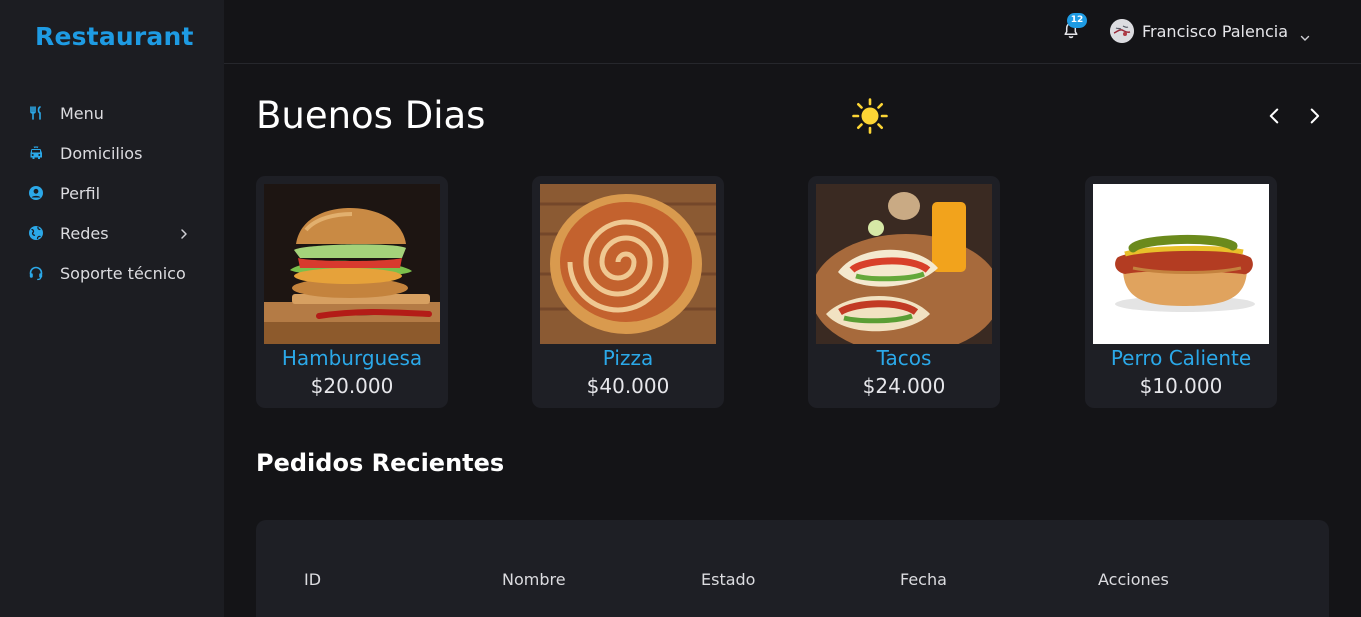 The image size is (1361, 617). I want to click on brand-logo: Restaurant, so click(114, 36).